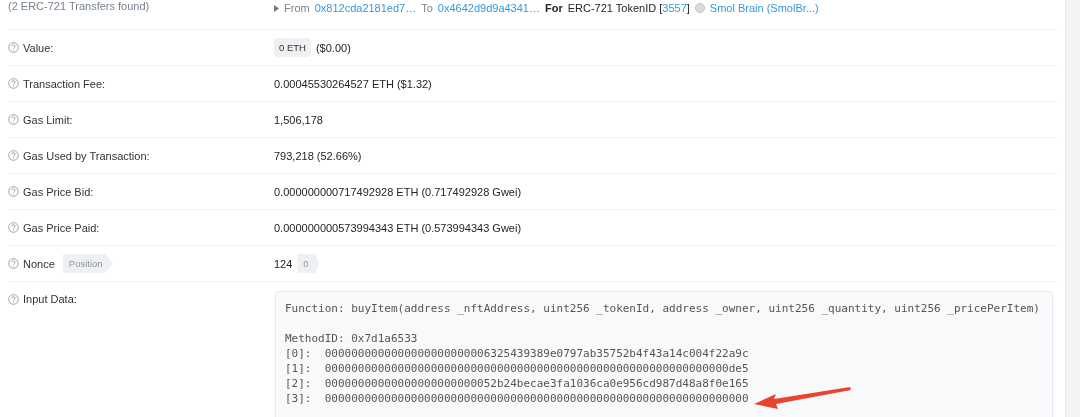 This screenshot has width=1080, height=417. What do you see at coordinates (398, 191) in the screenshot?
I see `field-value: 0.000000000717492928 ETH (0.717492928 Gwei)` at bounding box center [398, 191].